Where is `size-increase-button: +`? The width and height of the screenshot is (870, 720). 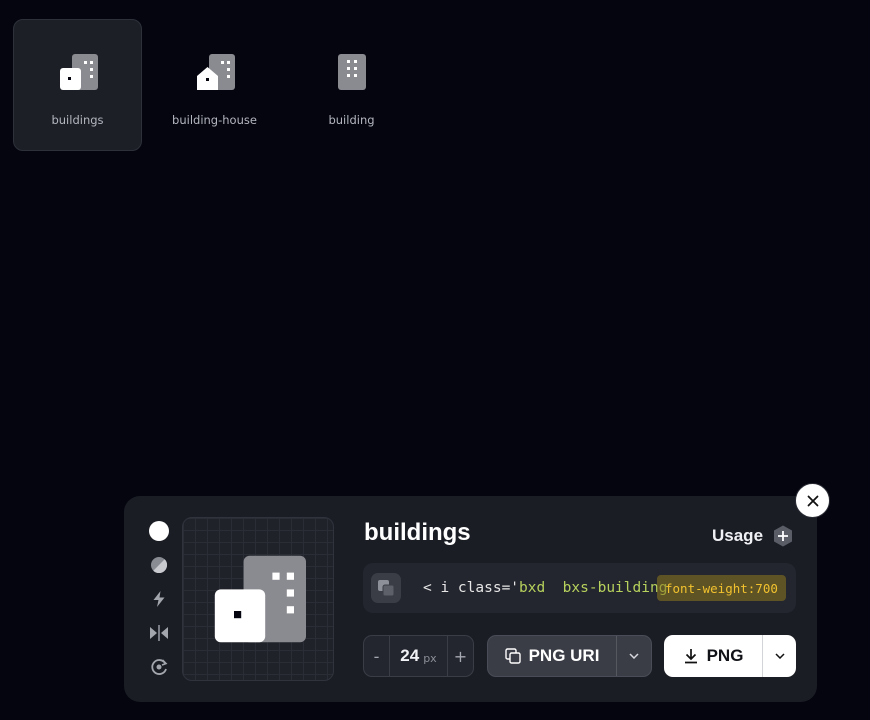 size-increase-button: + is located at coordinates (460, 656).